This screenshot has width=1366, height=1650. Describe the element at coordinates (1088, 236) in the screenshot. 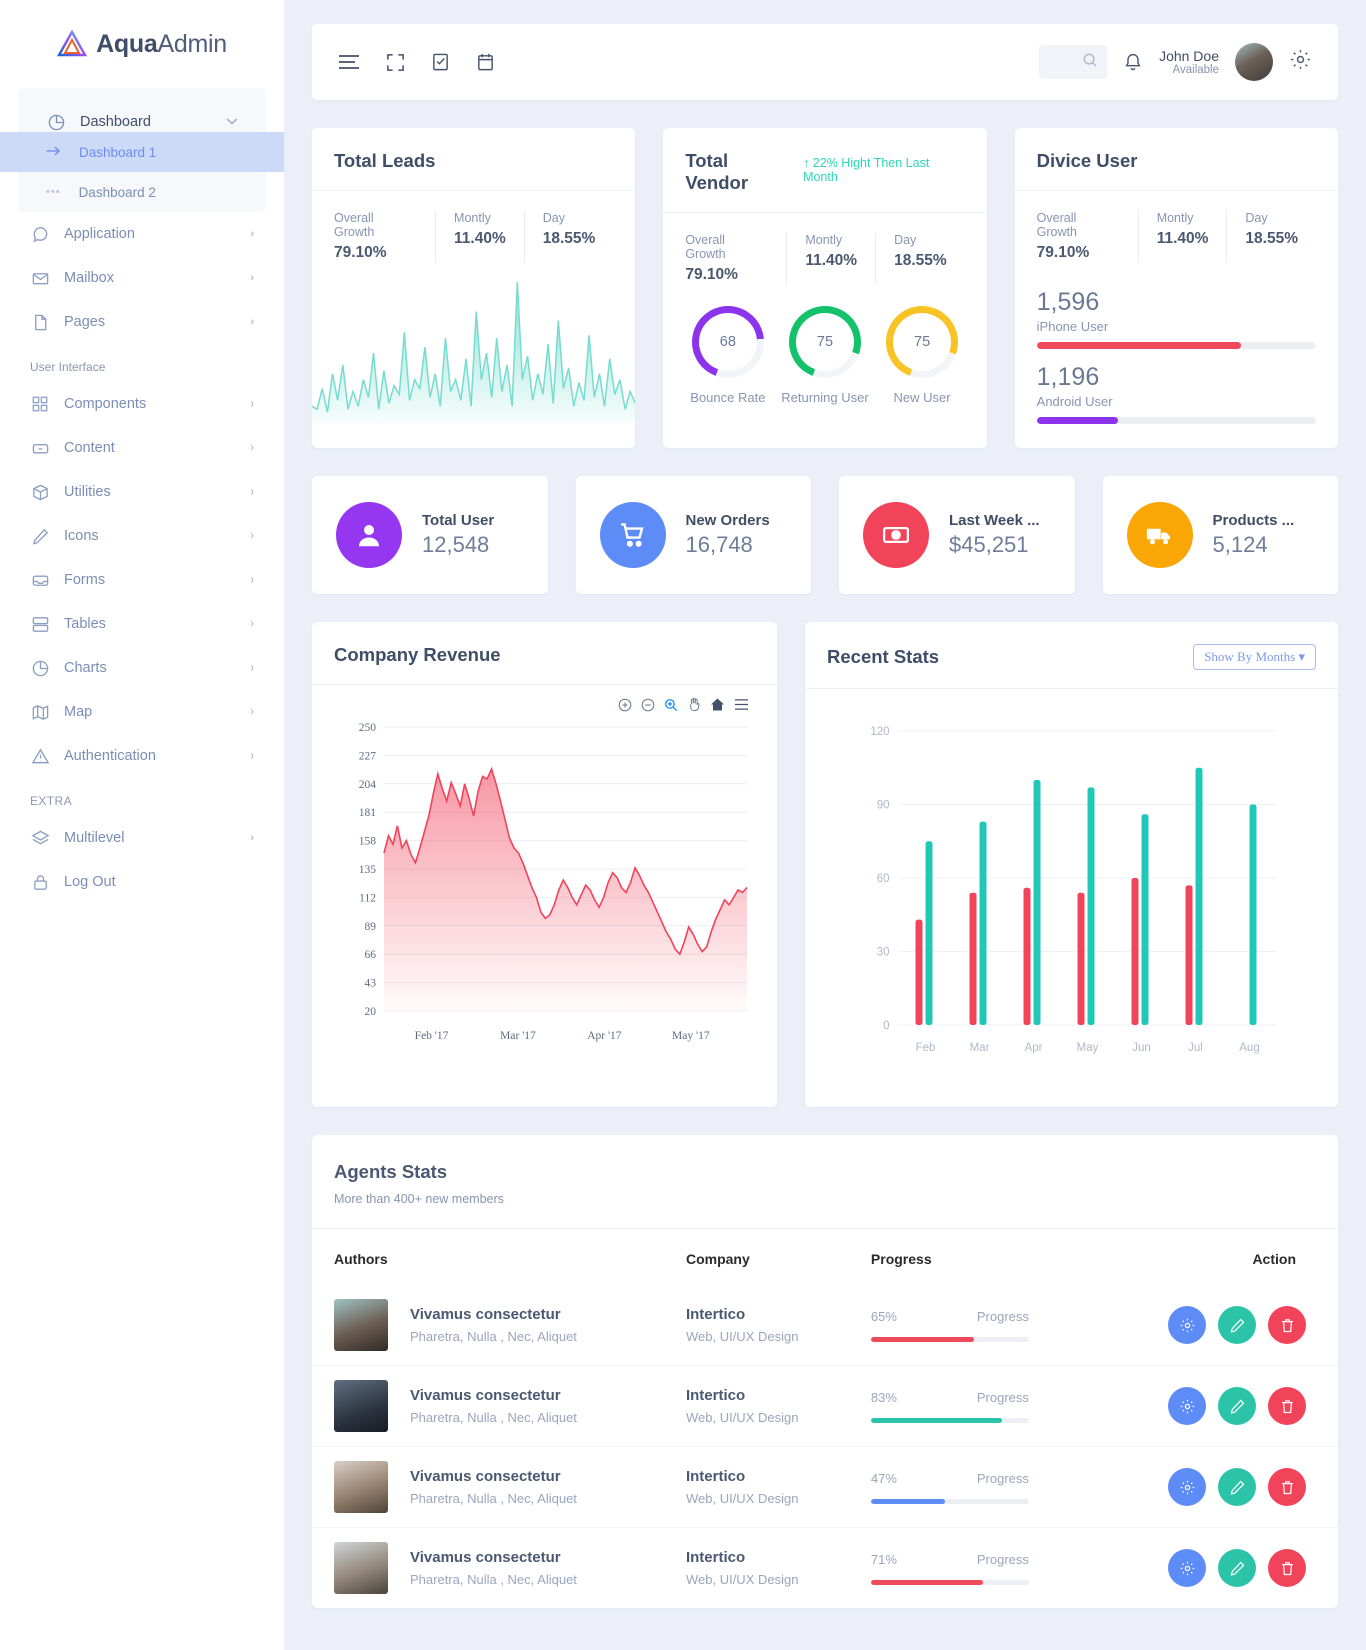

I see `metric-overall-growth: Overall Growth 79.10%` at that location.